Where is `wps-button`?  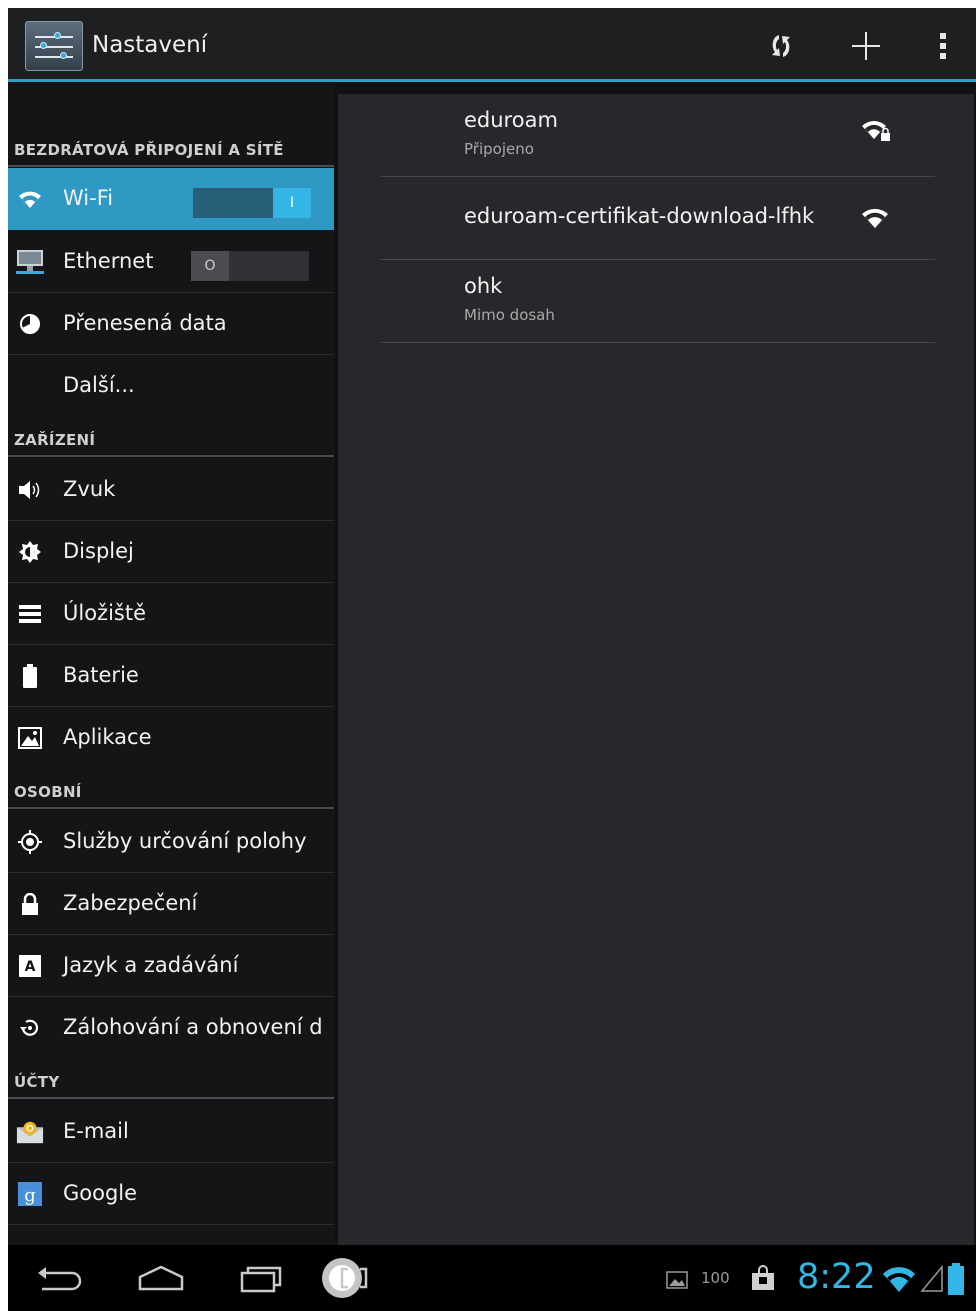 wps-button is located at coordinates (781, 46).